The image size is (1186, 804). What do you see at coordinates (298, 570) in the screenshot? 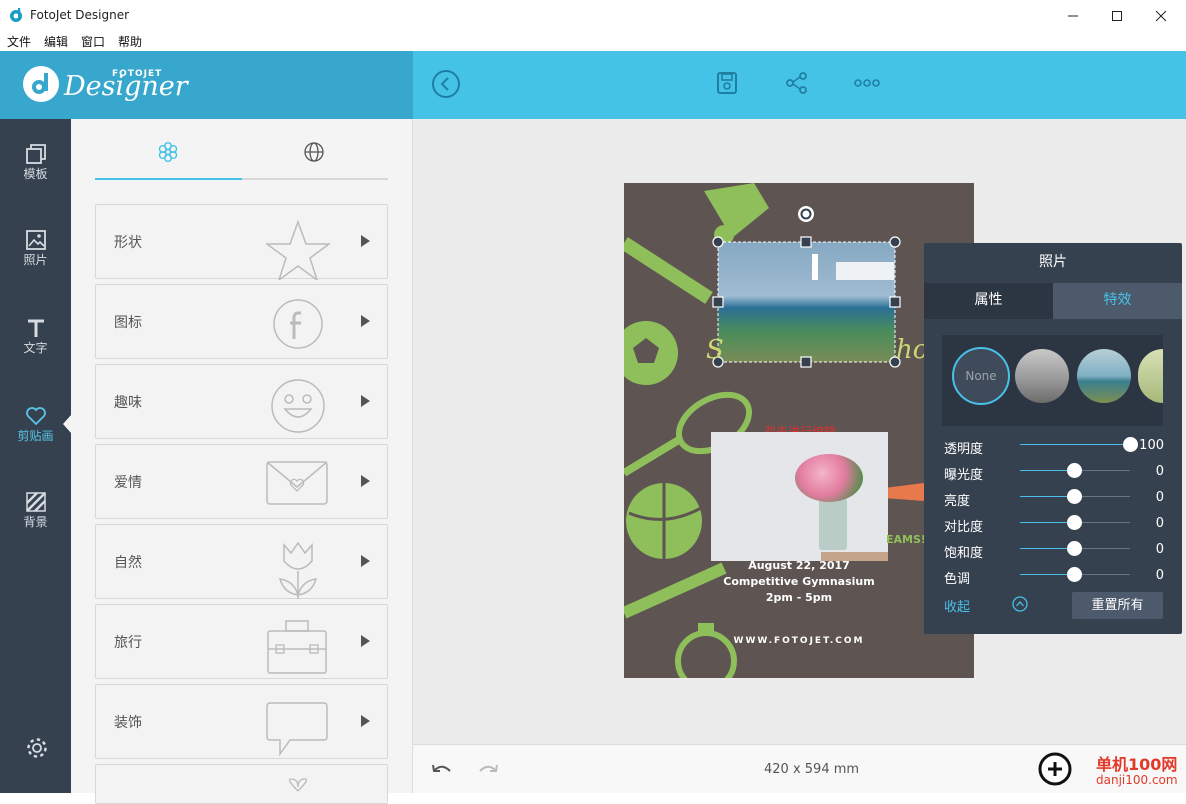
I see `tulip-icon` at bounding box center [298, 570].